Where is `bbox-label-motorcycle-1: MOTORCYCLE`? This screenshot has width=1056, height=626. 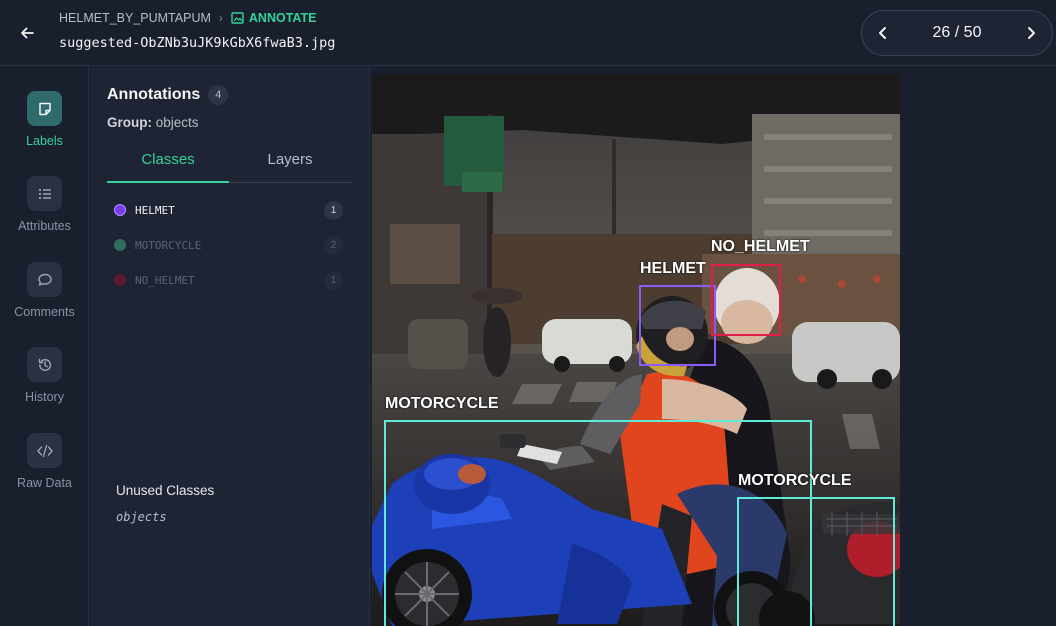
bbox-label-motorcycle-1: MOTORCYCLE is located at coordinates (442, 403).